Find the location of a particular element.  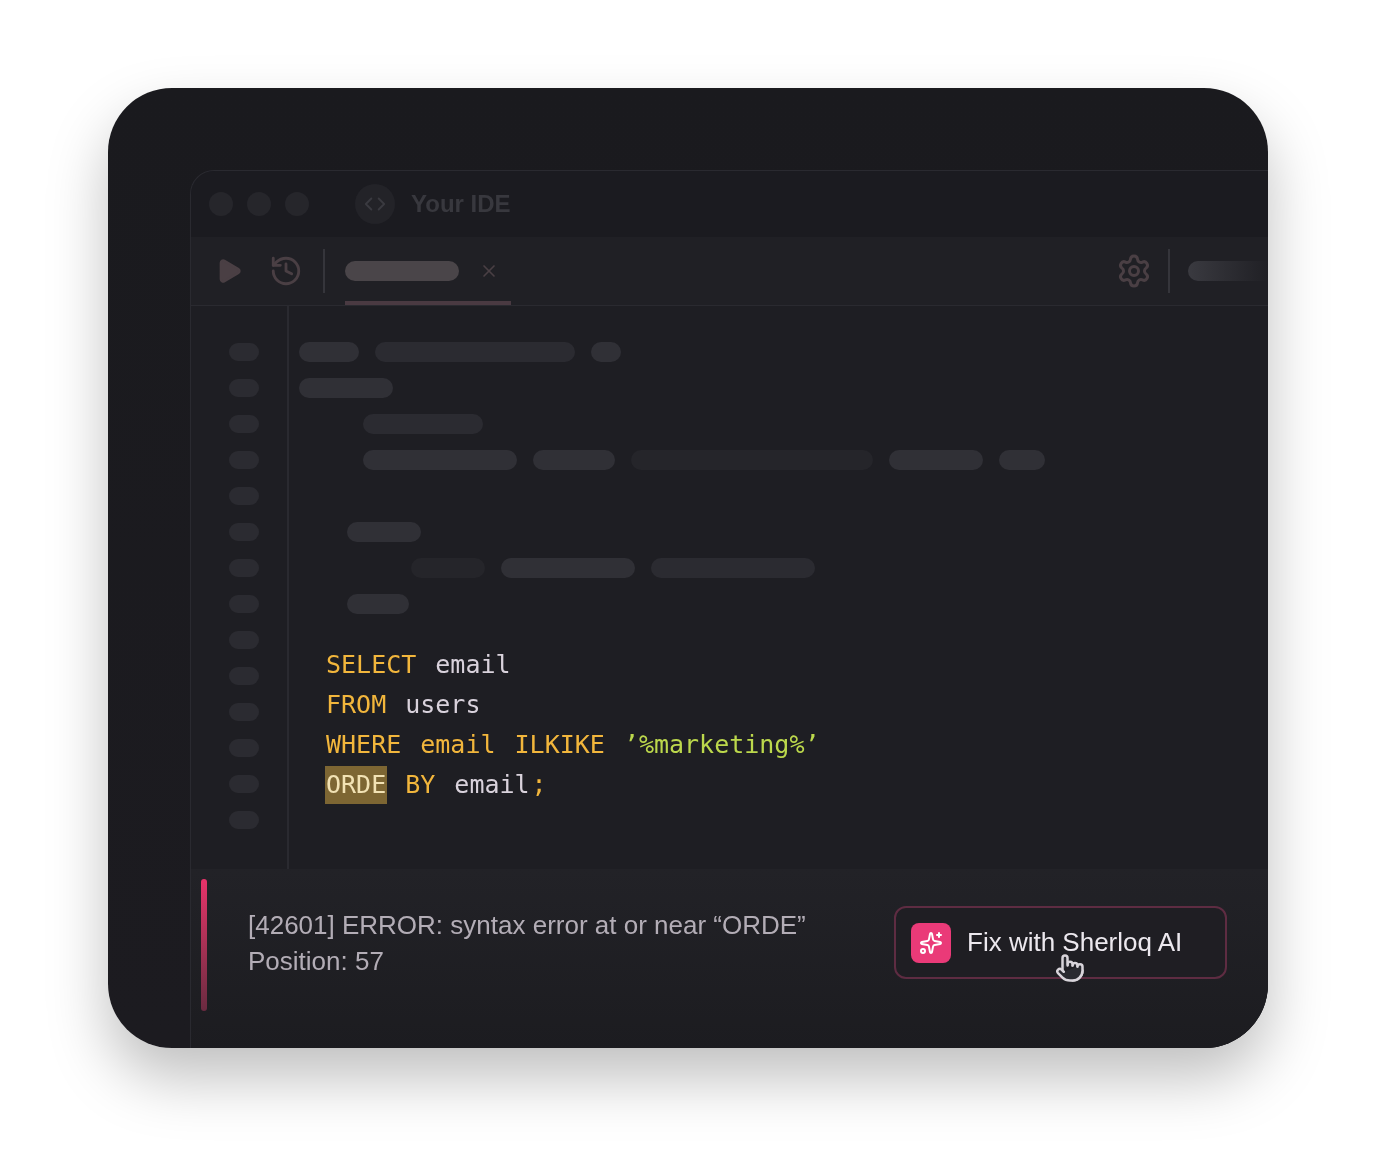

error-position: Position: 57 is located at coordinates (316, 961).